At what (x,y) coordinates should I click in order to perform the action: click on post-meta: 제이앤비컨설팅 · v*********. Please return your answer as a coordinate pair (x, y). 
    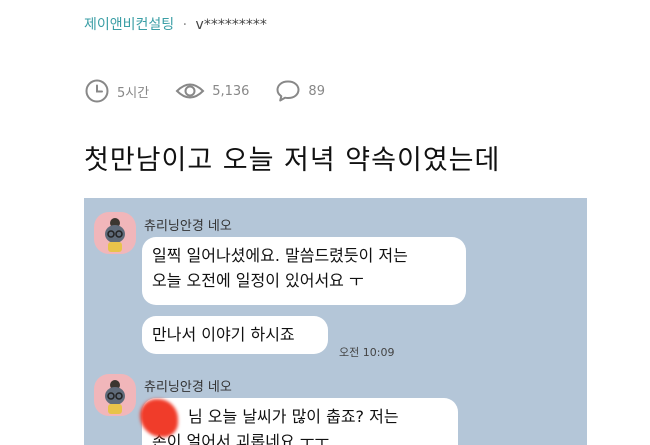
    Looking at the image, I should click on (175, 24).